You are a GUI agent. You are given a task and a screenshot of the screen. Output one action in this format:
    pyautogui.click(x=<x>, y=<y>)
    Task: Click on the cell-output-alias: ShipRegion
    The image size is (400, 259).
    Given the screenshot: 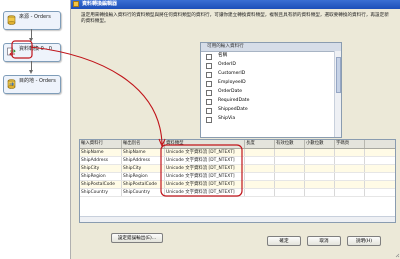 What is the action you would take?
    pyautogui.click(x=143, y=176)
    